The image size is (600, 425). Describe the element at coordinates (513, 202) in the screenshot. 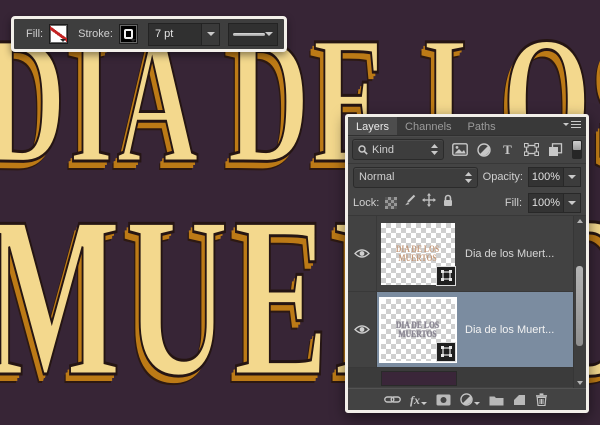

I see `fill-amount-label: Fill:` at that location.